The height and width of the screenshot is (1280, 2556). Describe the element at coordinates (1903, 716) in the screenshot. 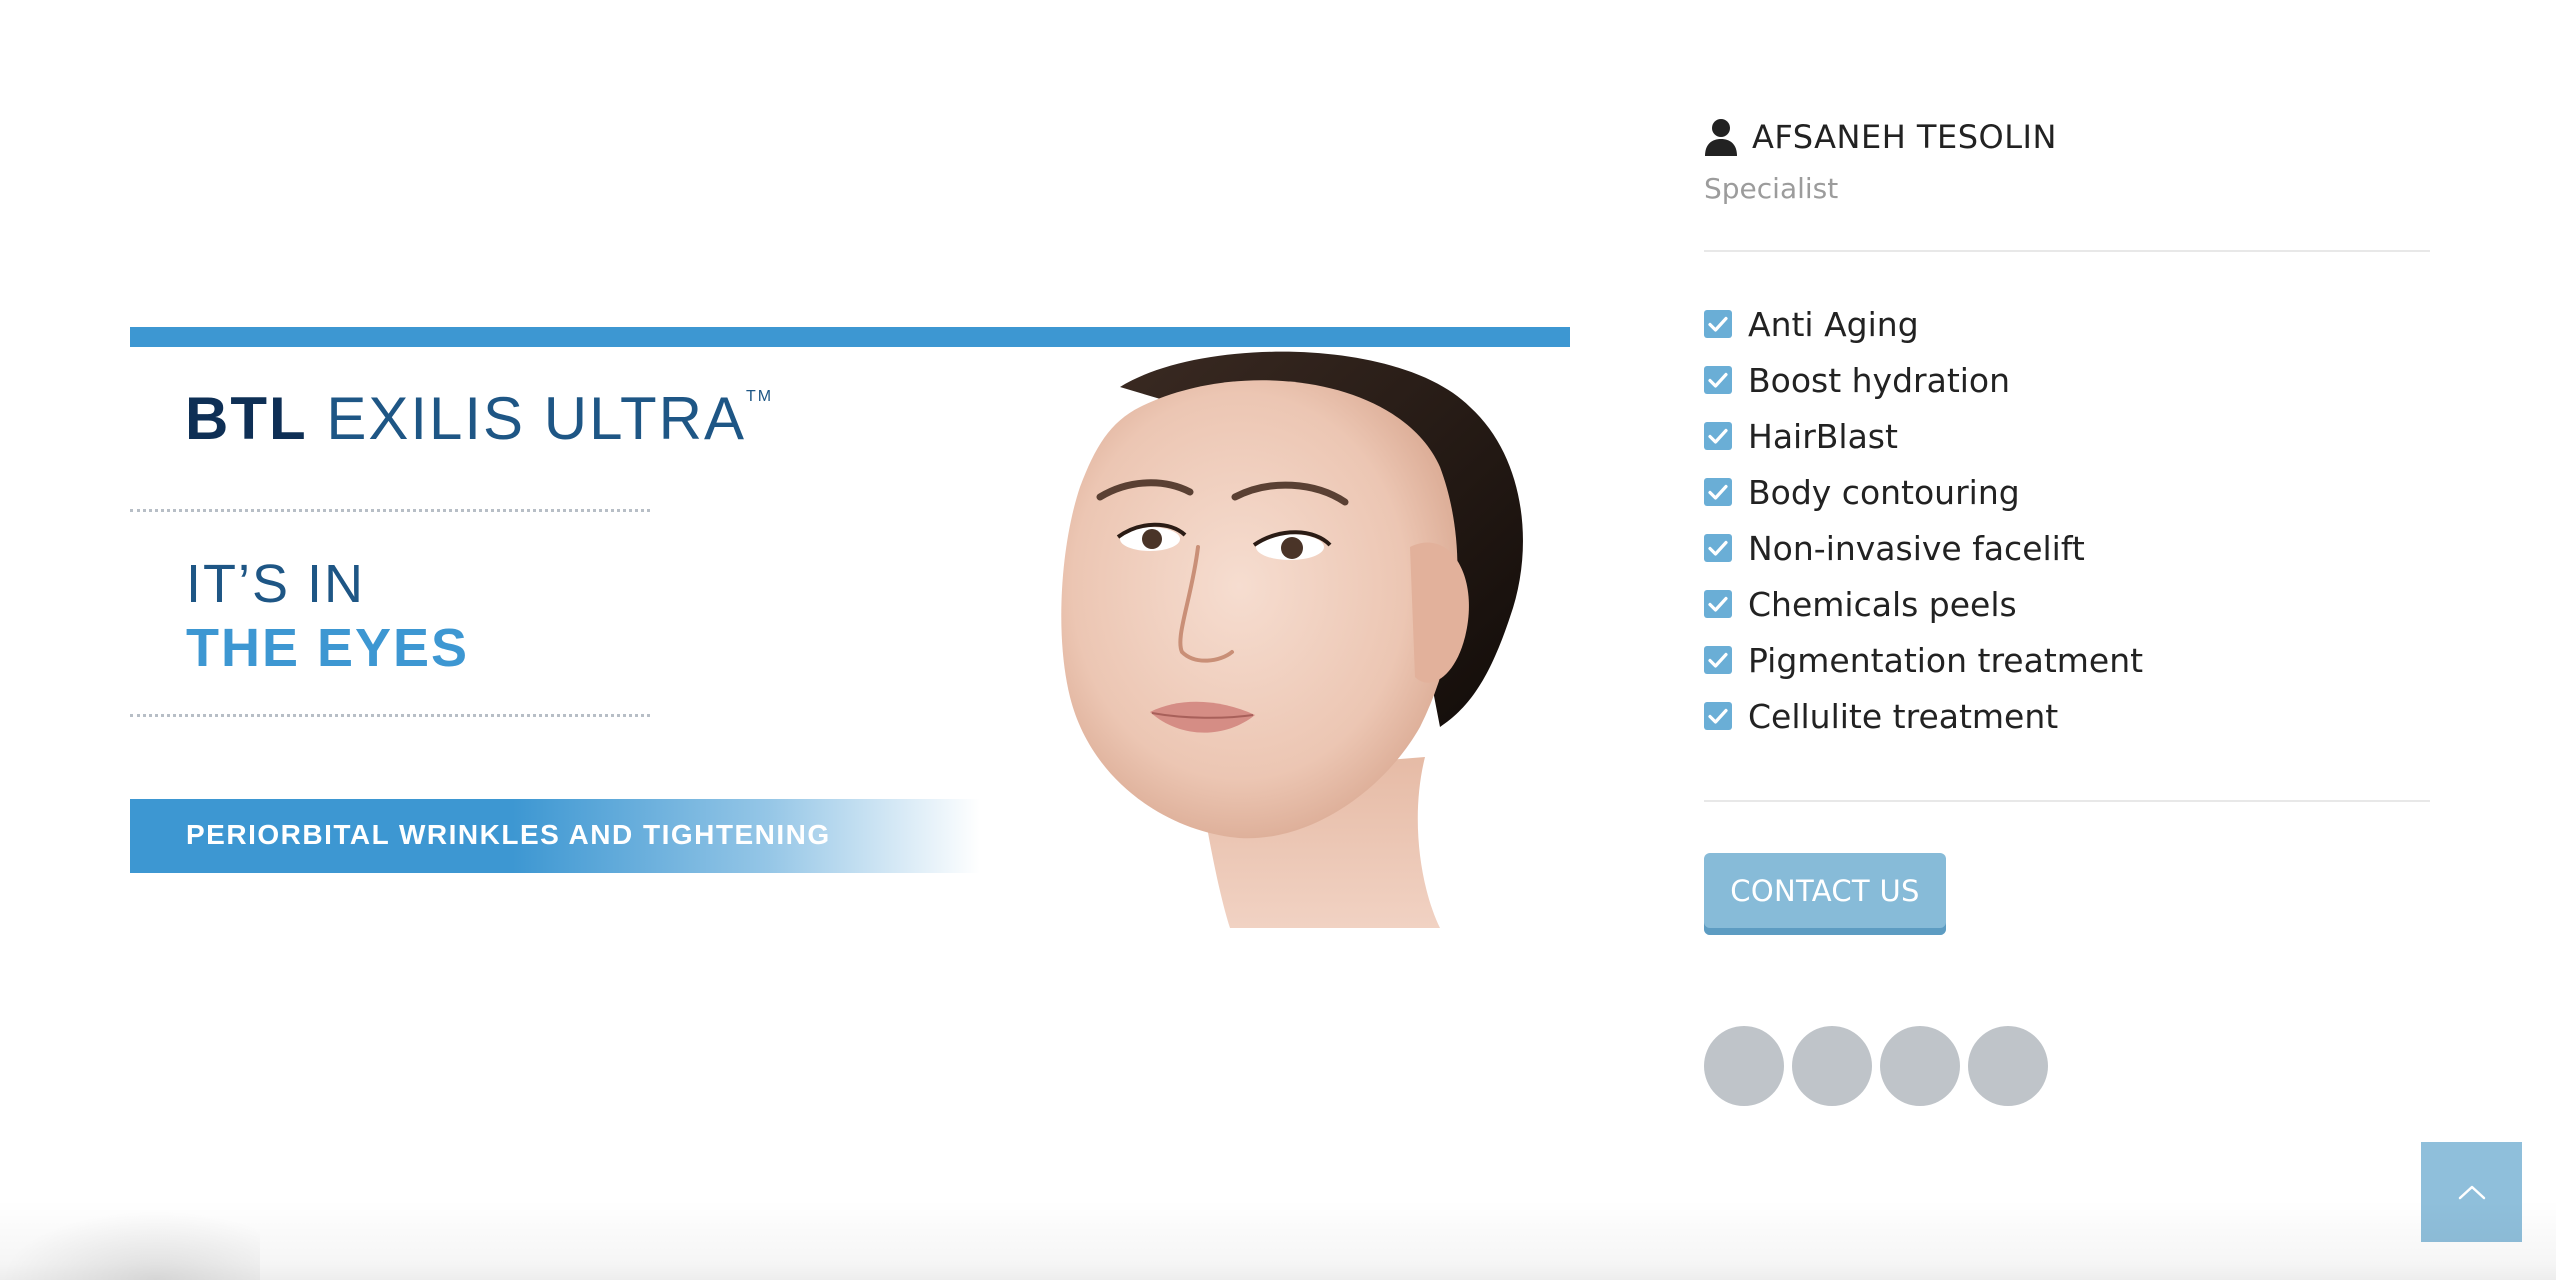

I see `service-label: Cellulite treatment` at that location.